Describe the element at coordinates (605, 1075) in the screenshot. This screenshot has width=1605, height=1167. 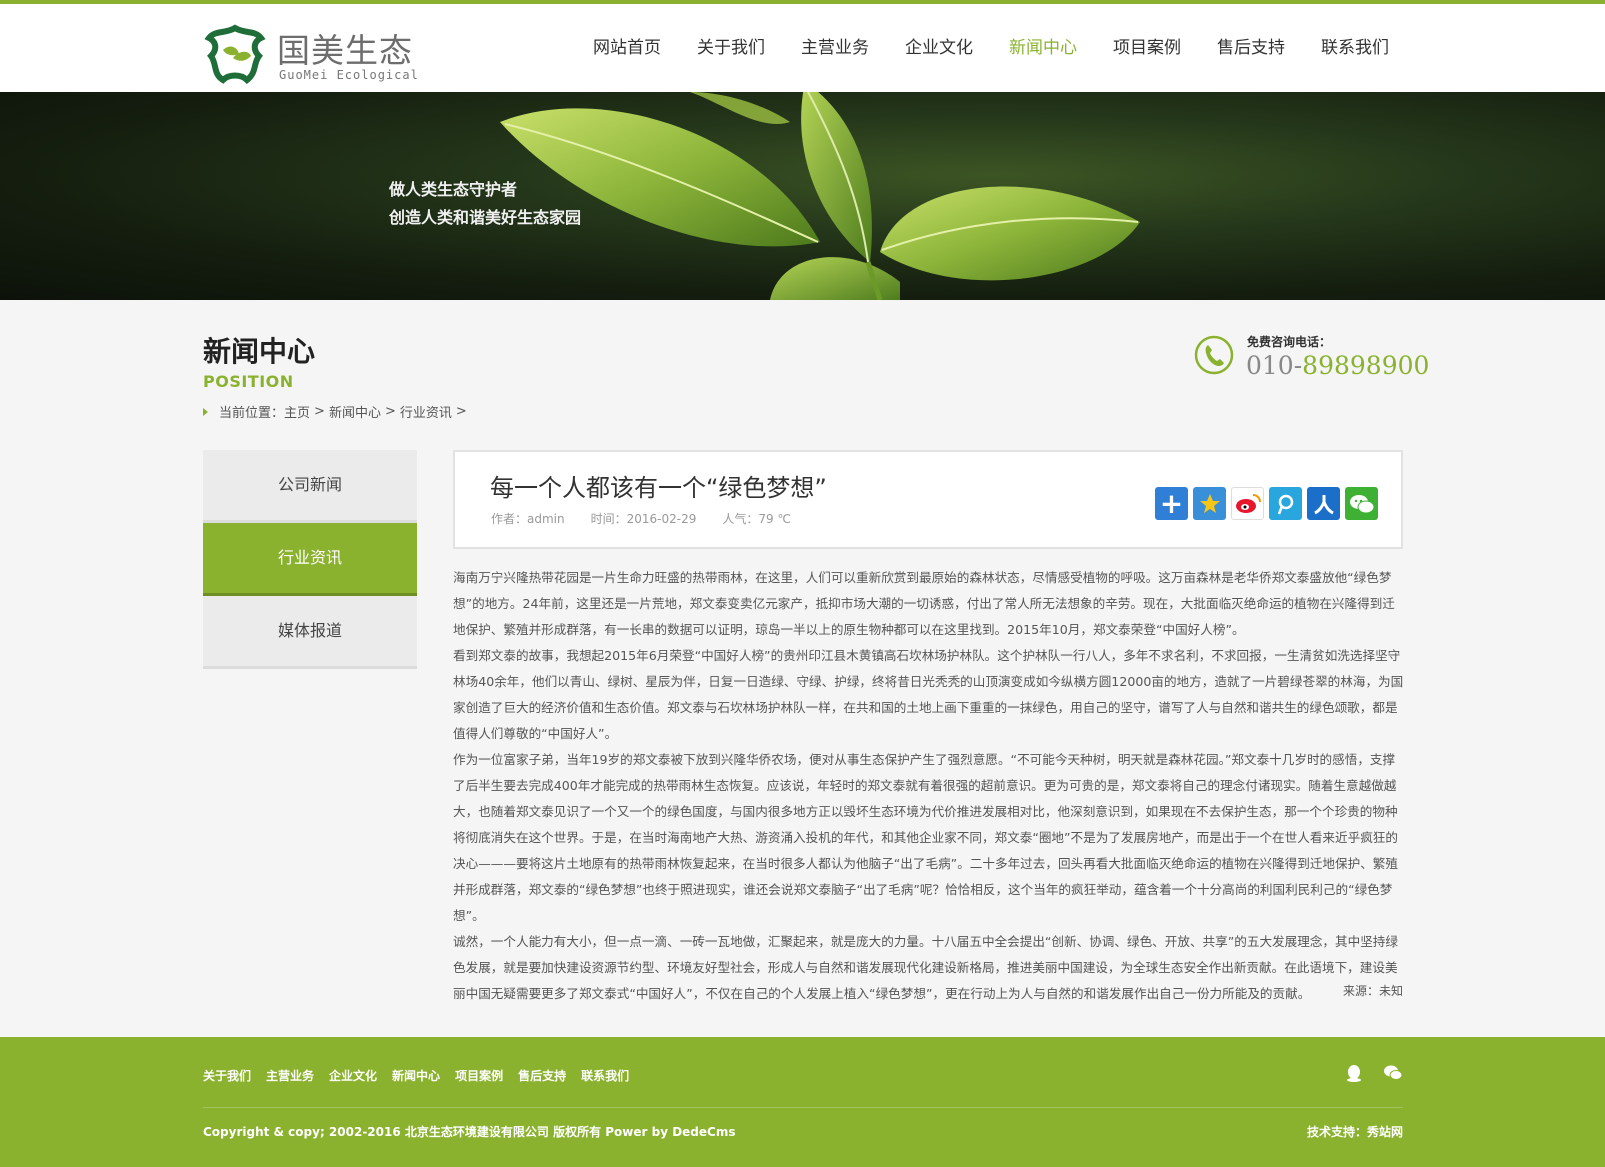
I see `footer-link-contact: 联系我们` at that location.